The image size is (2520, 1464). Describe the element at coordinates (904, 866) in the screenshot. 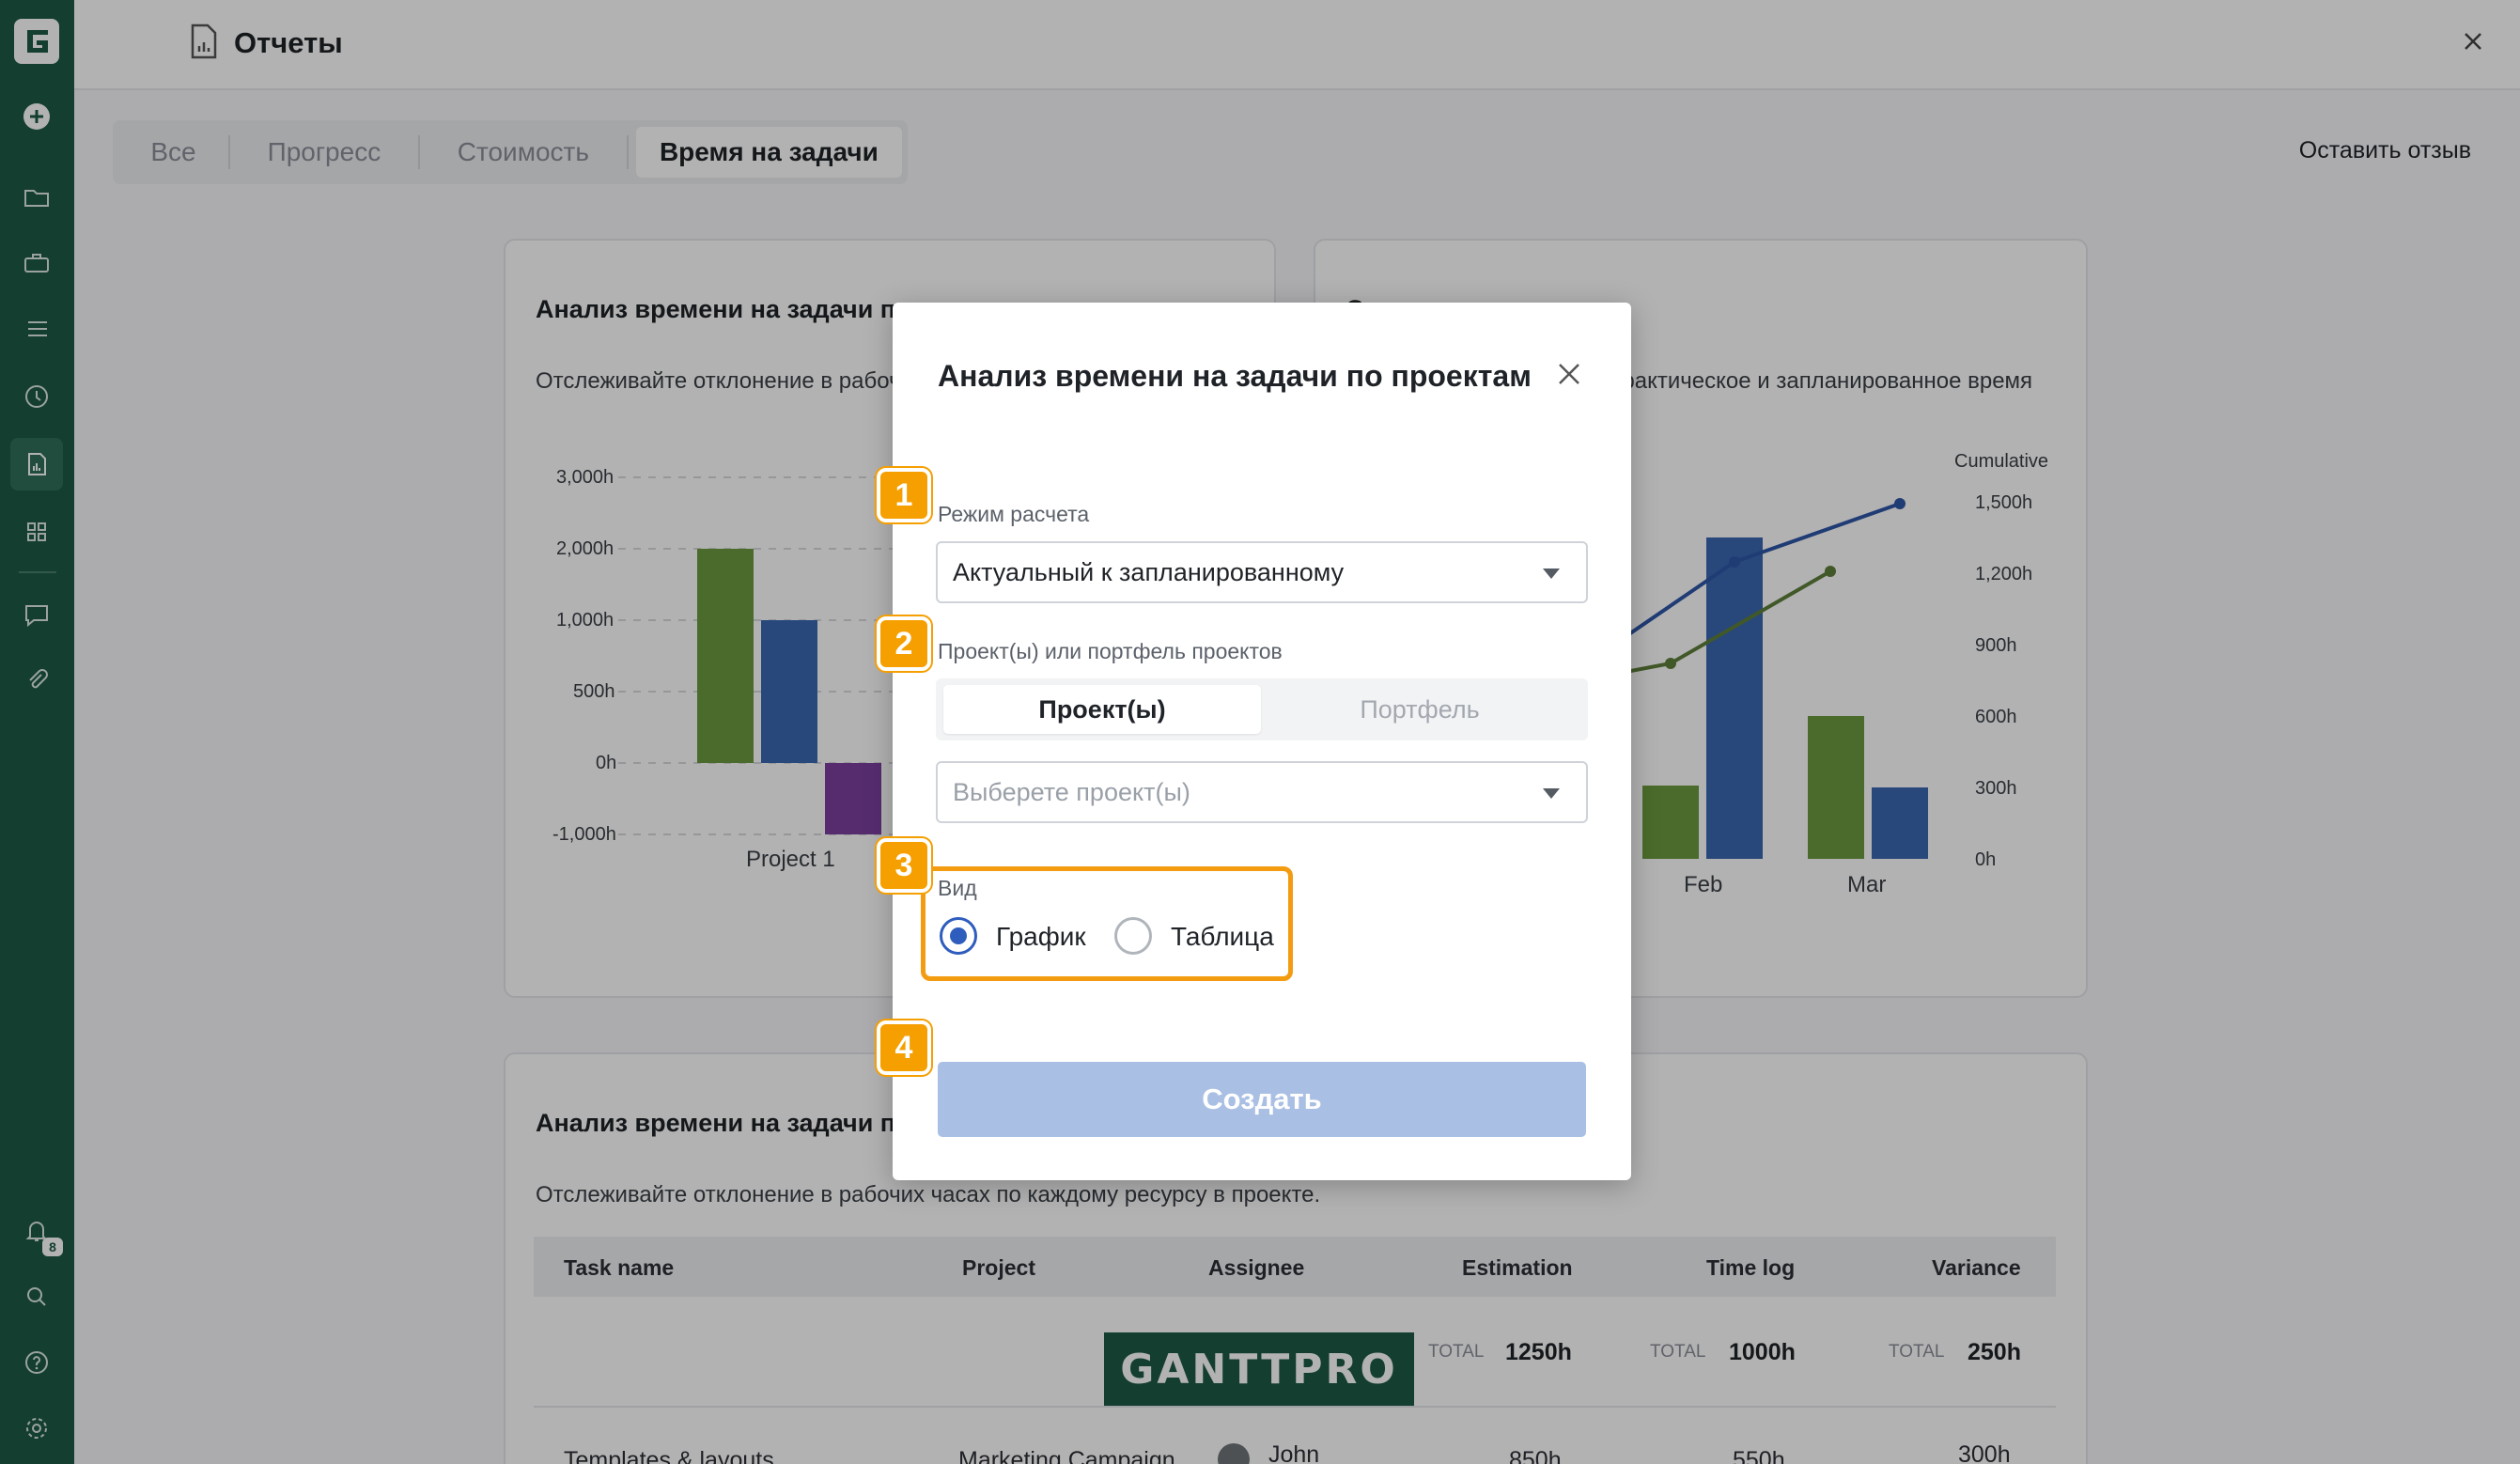

I see `step-marker-3: 3` at that location.